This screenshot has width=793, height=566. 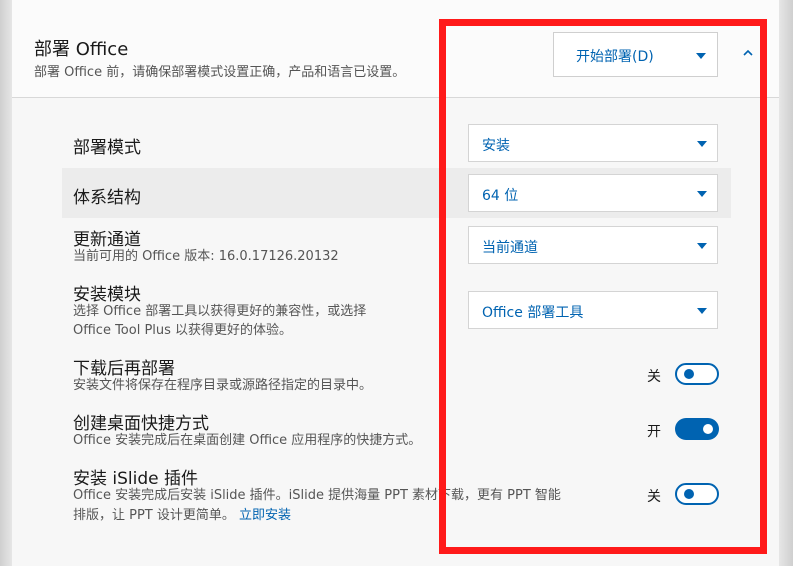 What do you see at coordinates (786, 283) in the screenshot?
I see `background-right` at bounding box center [786, 283].